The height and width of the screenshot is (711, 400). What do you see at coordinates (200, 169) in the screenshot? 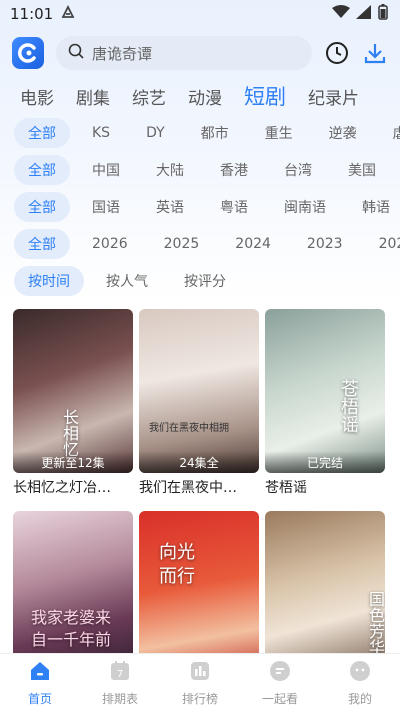
I see `filter-row-region: 全部 中国 大陆 香港 台湾 美国 韩国` at bounding box center [200, 169].